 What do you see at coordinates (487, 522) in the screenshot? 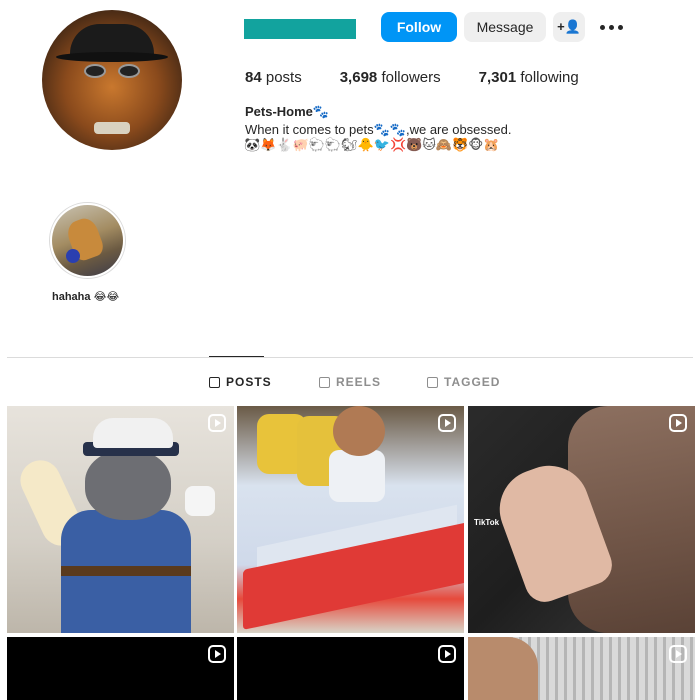
I see `tiktok-watermark: TikTok` at bounding box center [487, 522].